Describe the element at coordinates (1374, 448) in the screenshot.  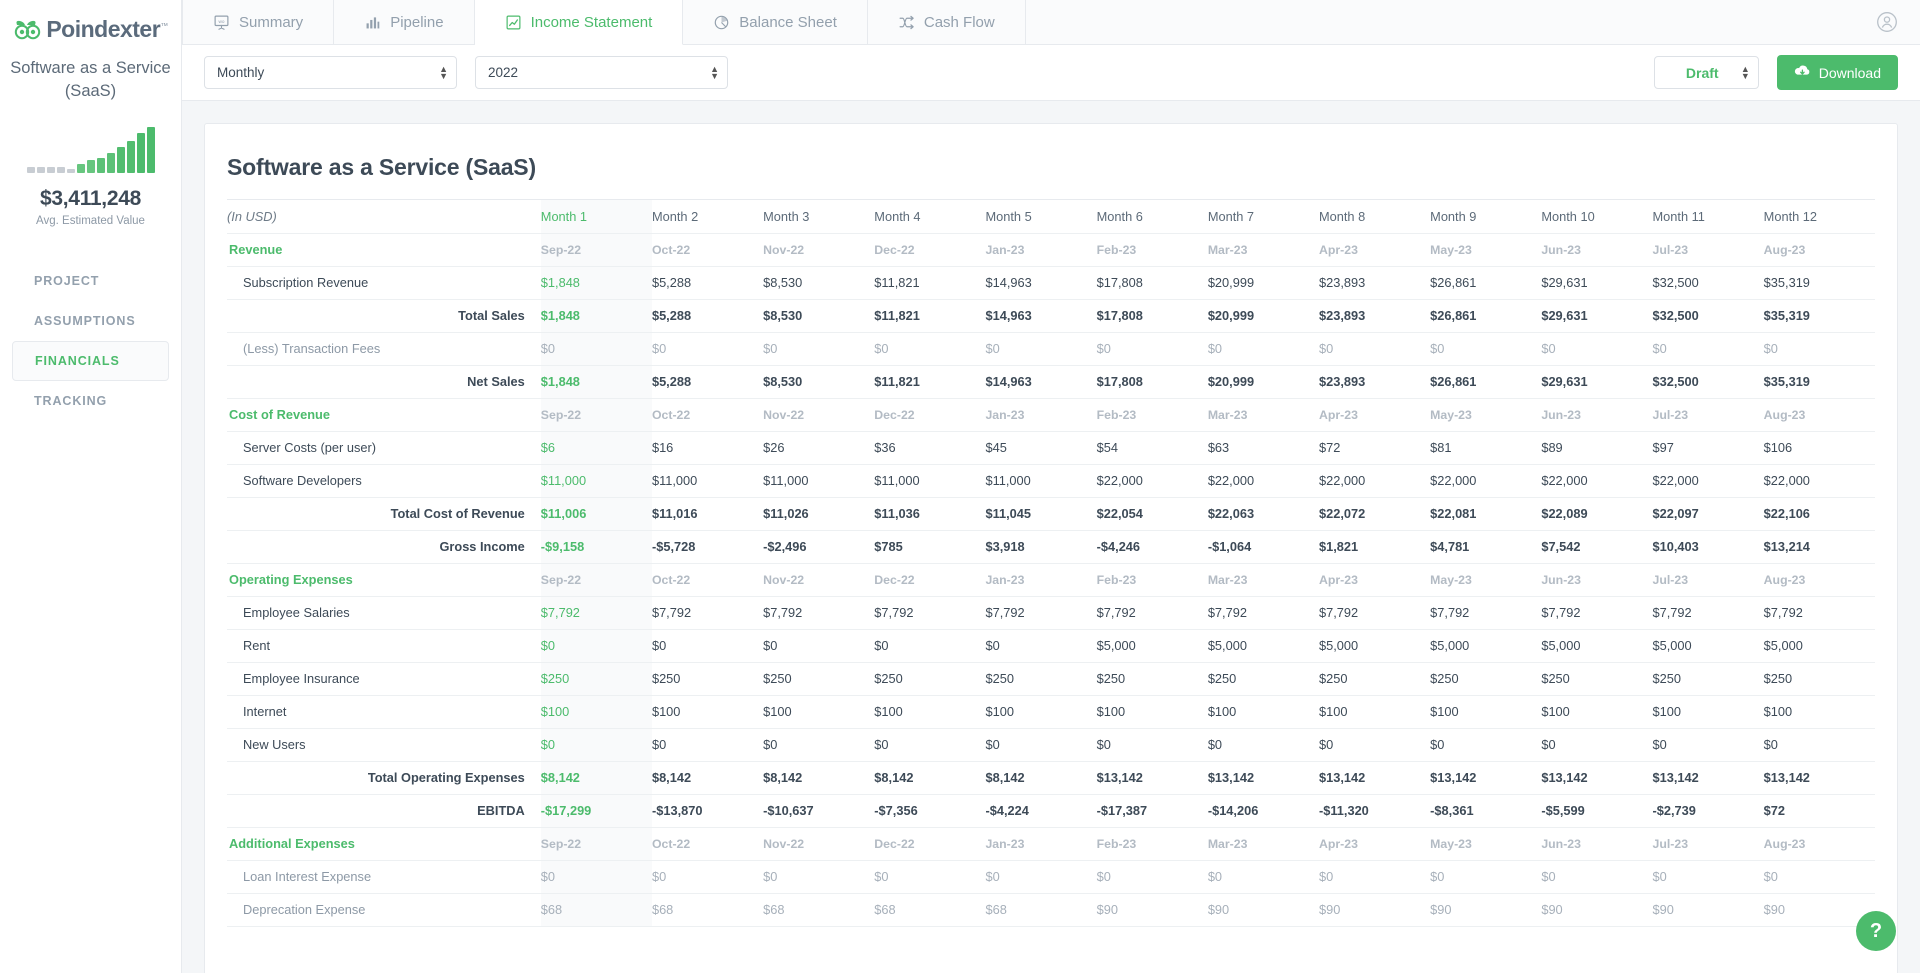
I see `cell-value: $72` at that location.